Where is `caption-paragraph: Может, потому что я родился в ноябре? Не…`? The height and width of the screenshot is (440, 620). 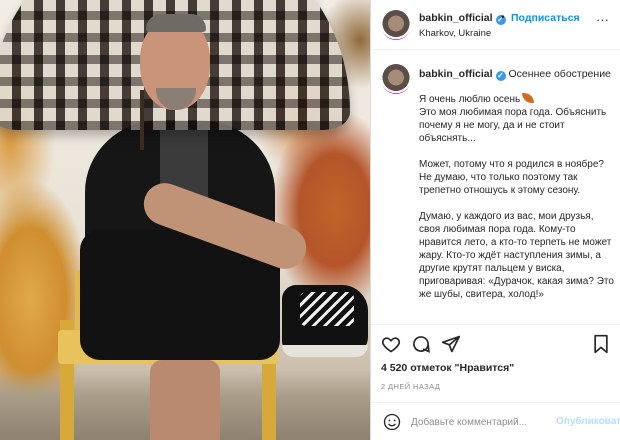
caption-paragraph: Может, потому что я родился в ноябре? Не… is located at coordinates (511, 177).